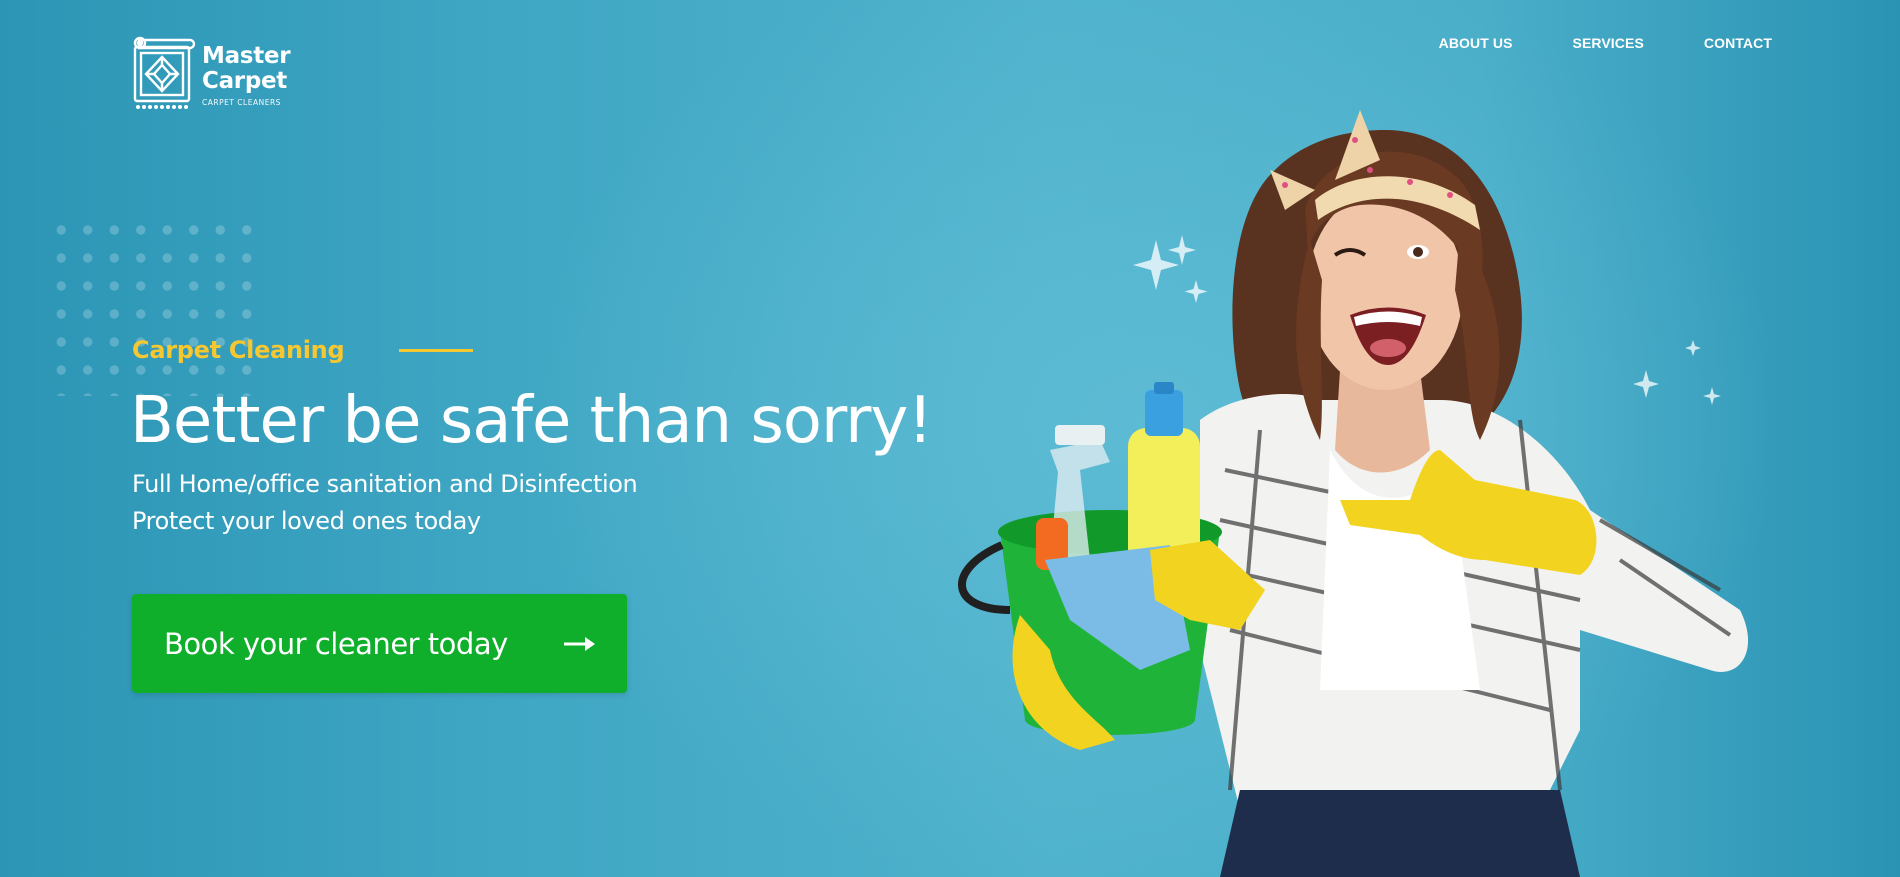 This screenshot has height=877, width=1900. I want to click on main-nav: ABOUT US SERVICES CONTACT, so click(1605, 43).